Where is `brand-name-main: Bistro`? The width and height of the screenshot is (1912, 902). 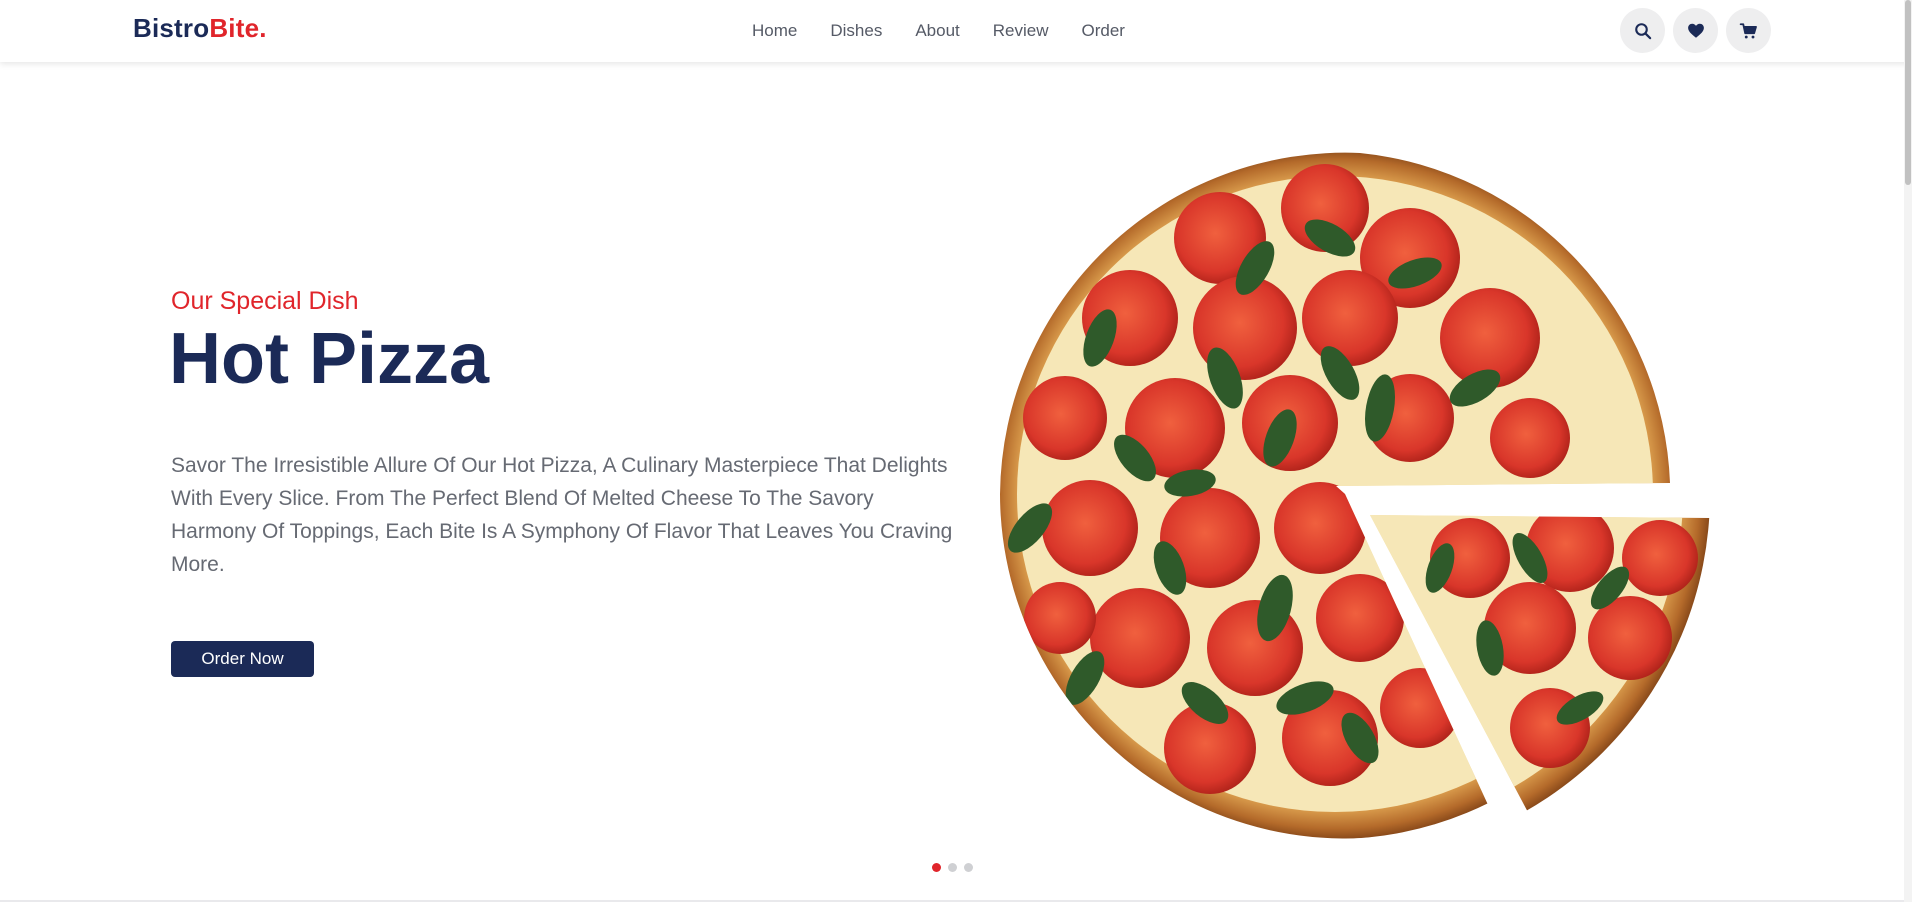
brand-name-main: Bistro is located at coordinates (171, 28).